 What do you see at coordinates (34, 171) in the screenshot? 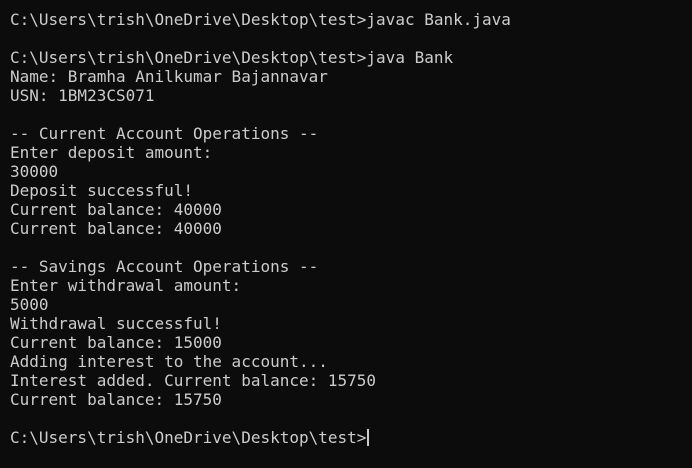
I see `terminal-line: 30000` at bounding box center [34, 171].